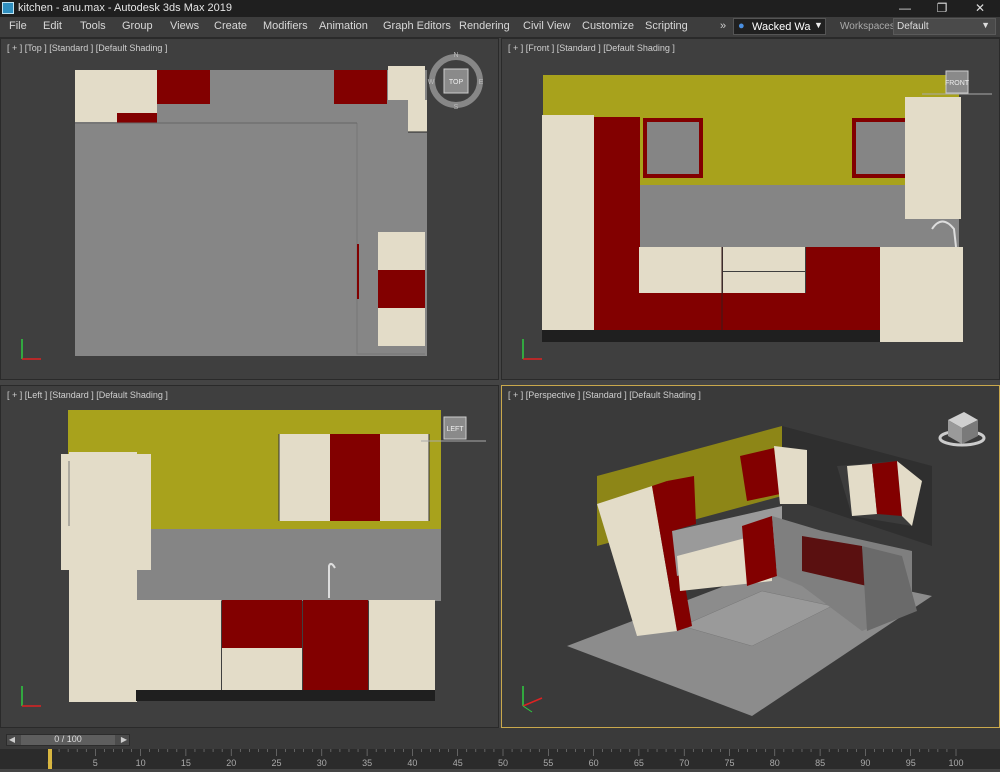 This screenshot has width=1000, height=772. What do you see at coordinates (8, 8) in the screenshot?
I see `app-icon` at bounding box center [8, 8].